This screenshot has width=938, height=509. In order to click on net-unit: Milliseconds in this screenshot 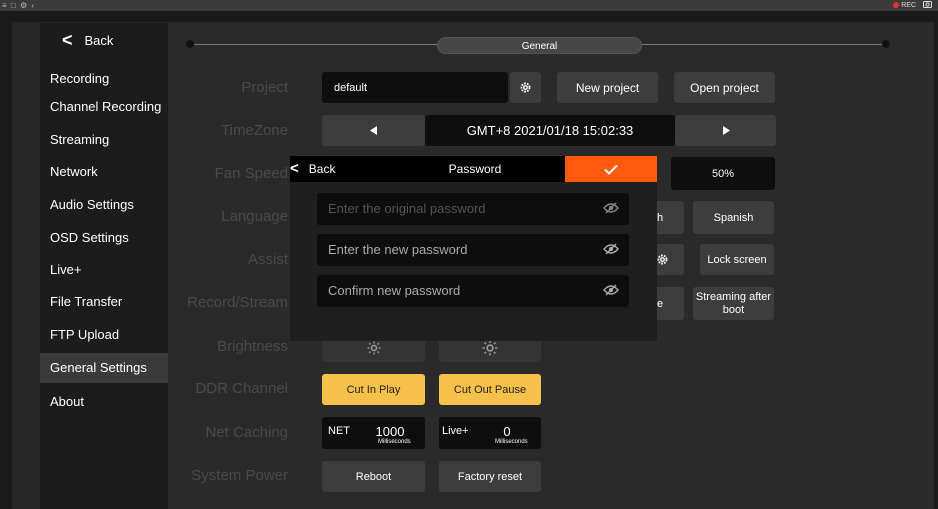, I will do `click(394, 442)`.